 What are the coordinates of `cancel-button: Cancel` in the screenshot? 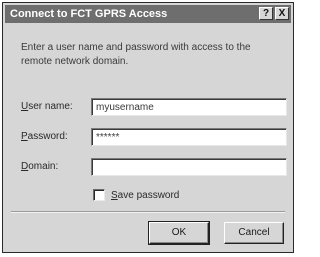 It's located at (254, 233).